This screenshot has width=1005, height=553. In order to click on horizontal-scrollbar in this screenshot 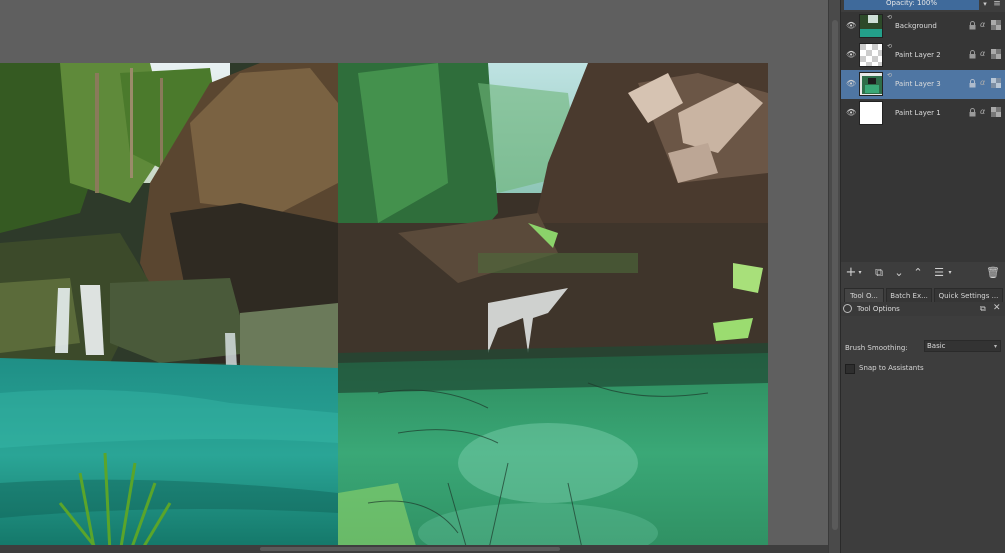, I will do `click(414, 549)`.